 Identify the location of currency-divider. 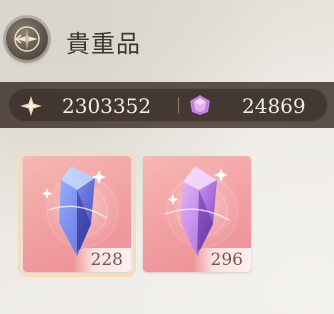
(178, 105).